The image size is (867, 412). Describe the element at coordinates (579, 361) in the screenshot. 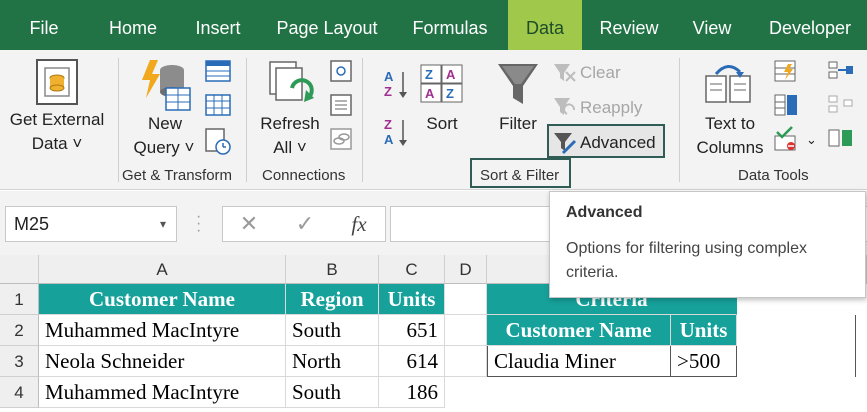

I see `criteria-cell: Claudia Miner` at that location.